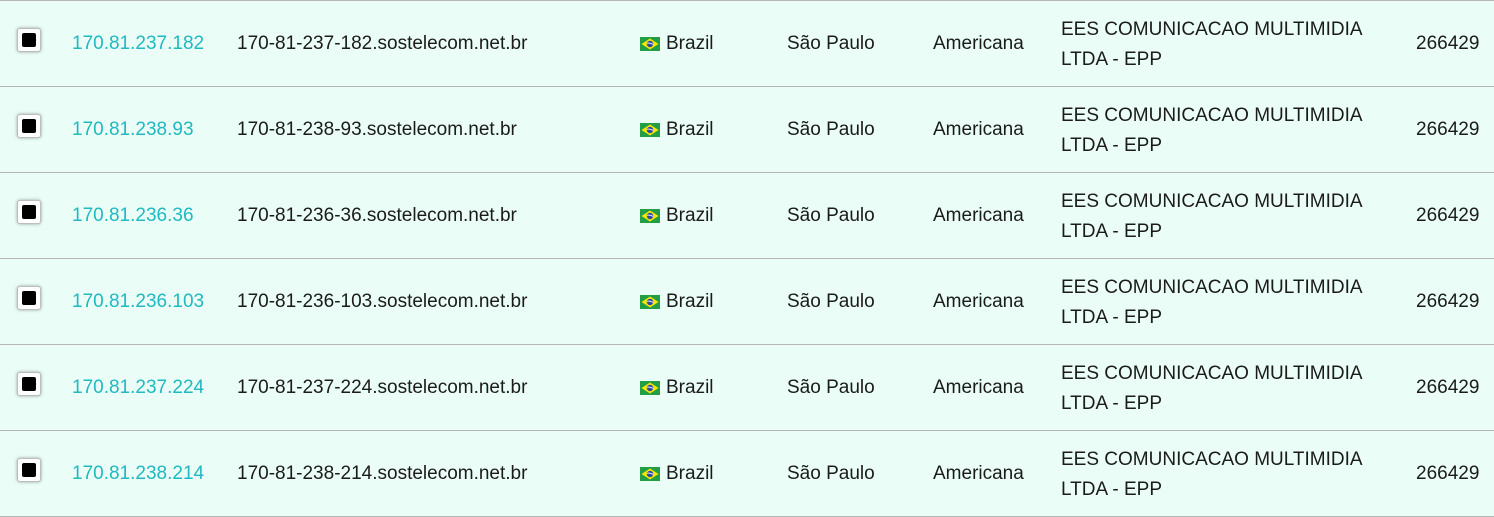 The image size is (1494, 517). What do you see at coordinates (133, 216) in the screenshot?
I see `ip-address-link: 170.81.236.36` at bounding box center [133, 216].